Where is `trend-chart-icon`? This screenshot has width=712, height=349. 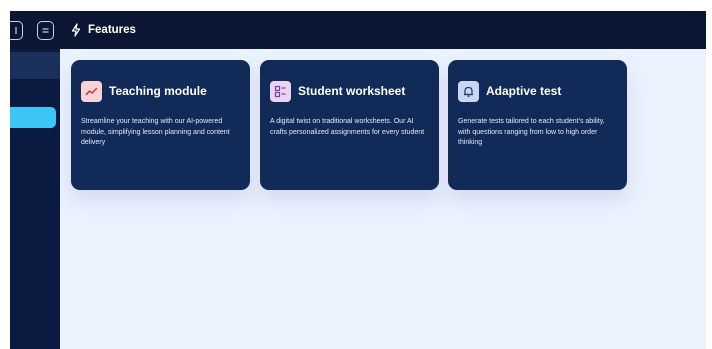 trend-chart-icon is located at coordinates (91, 91).